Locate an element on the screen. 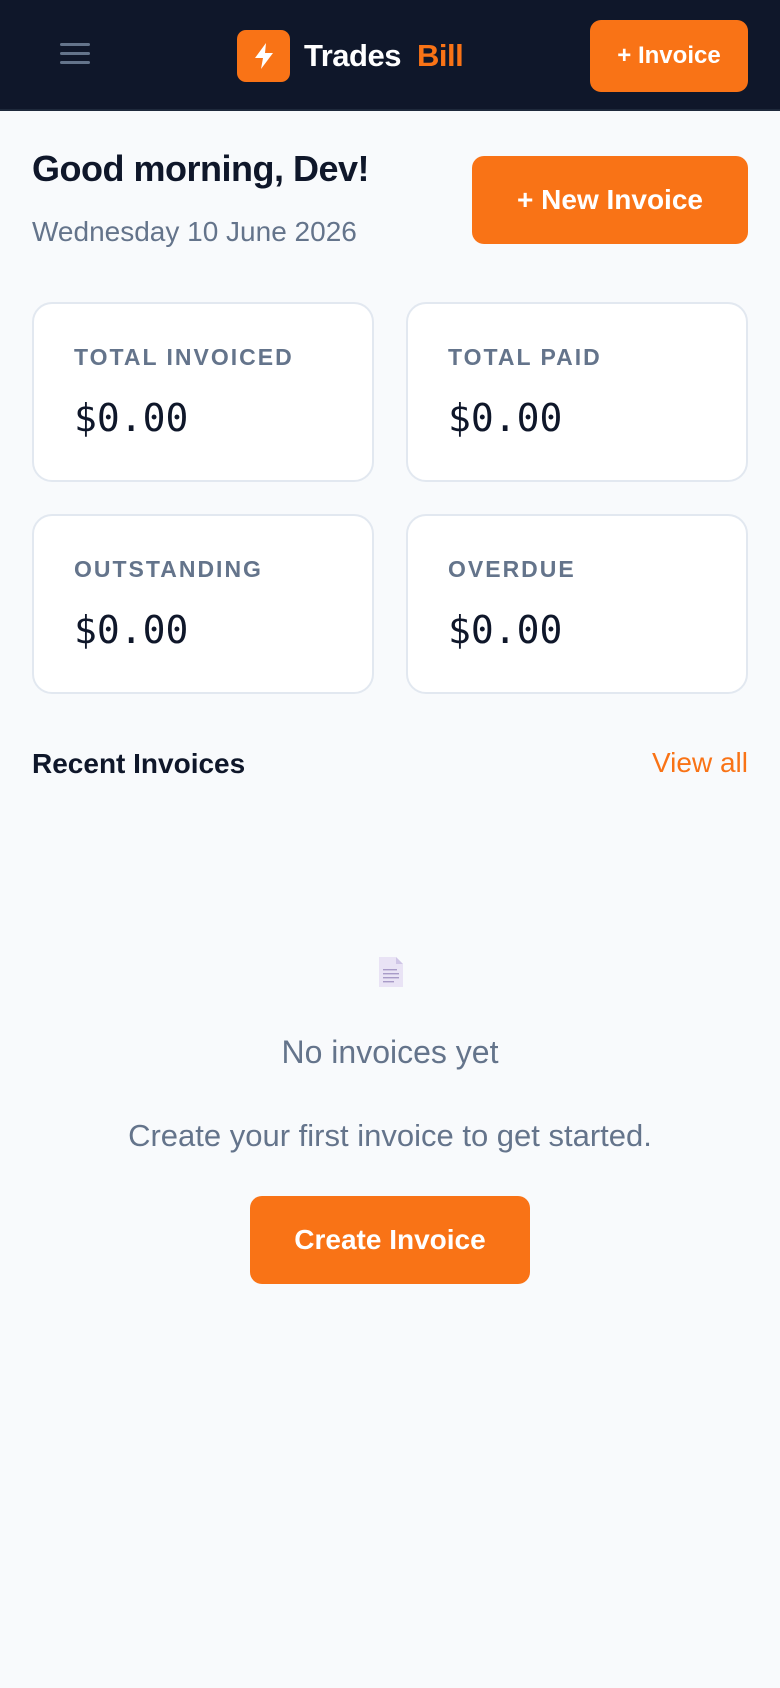 The width and height of the screenshot is (780, 1688). stat-card-outstanding: OUTSTANDING $0.00 is located at coordinates (203, 604).